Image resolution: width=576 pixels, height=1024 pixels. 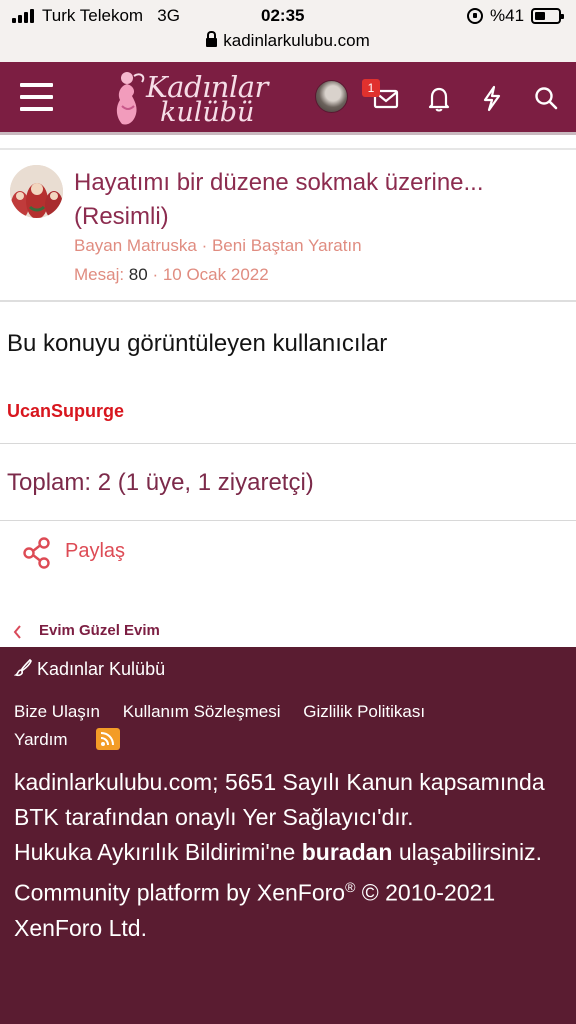 I want to click on lady-icon, so click(x=130, y=98).